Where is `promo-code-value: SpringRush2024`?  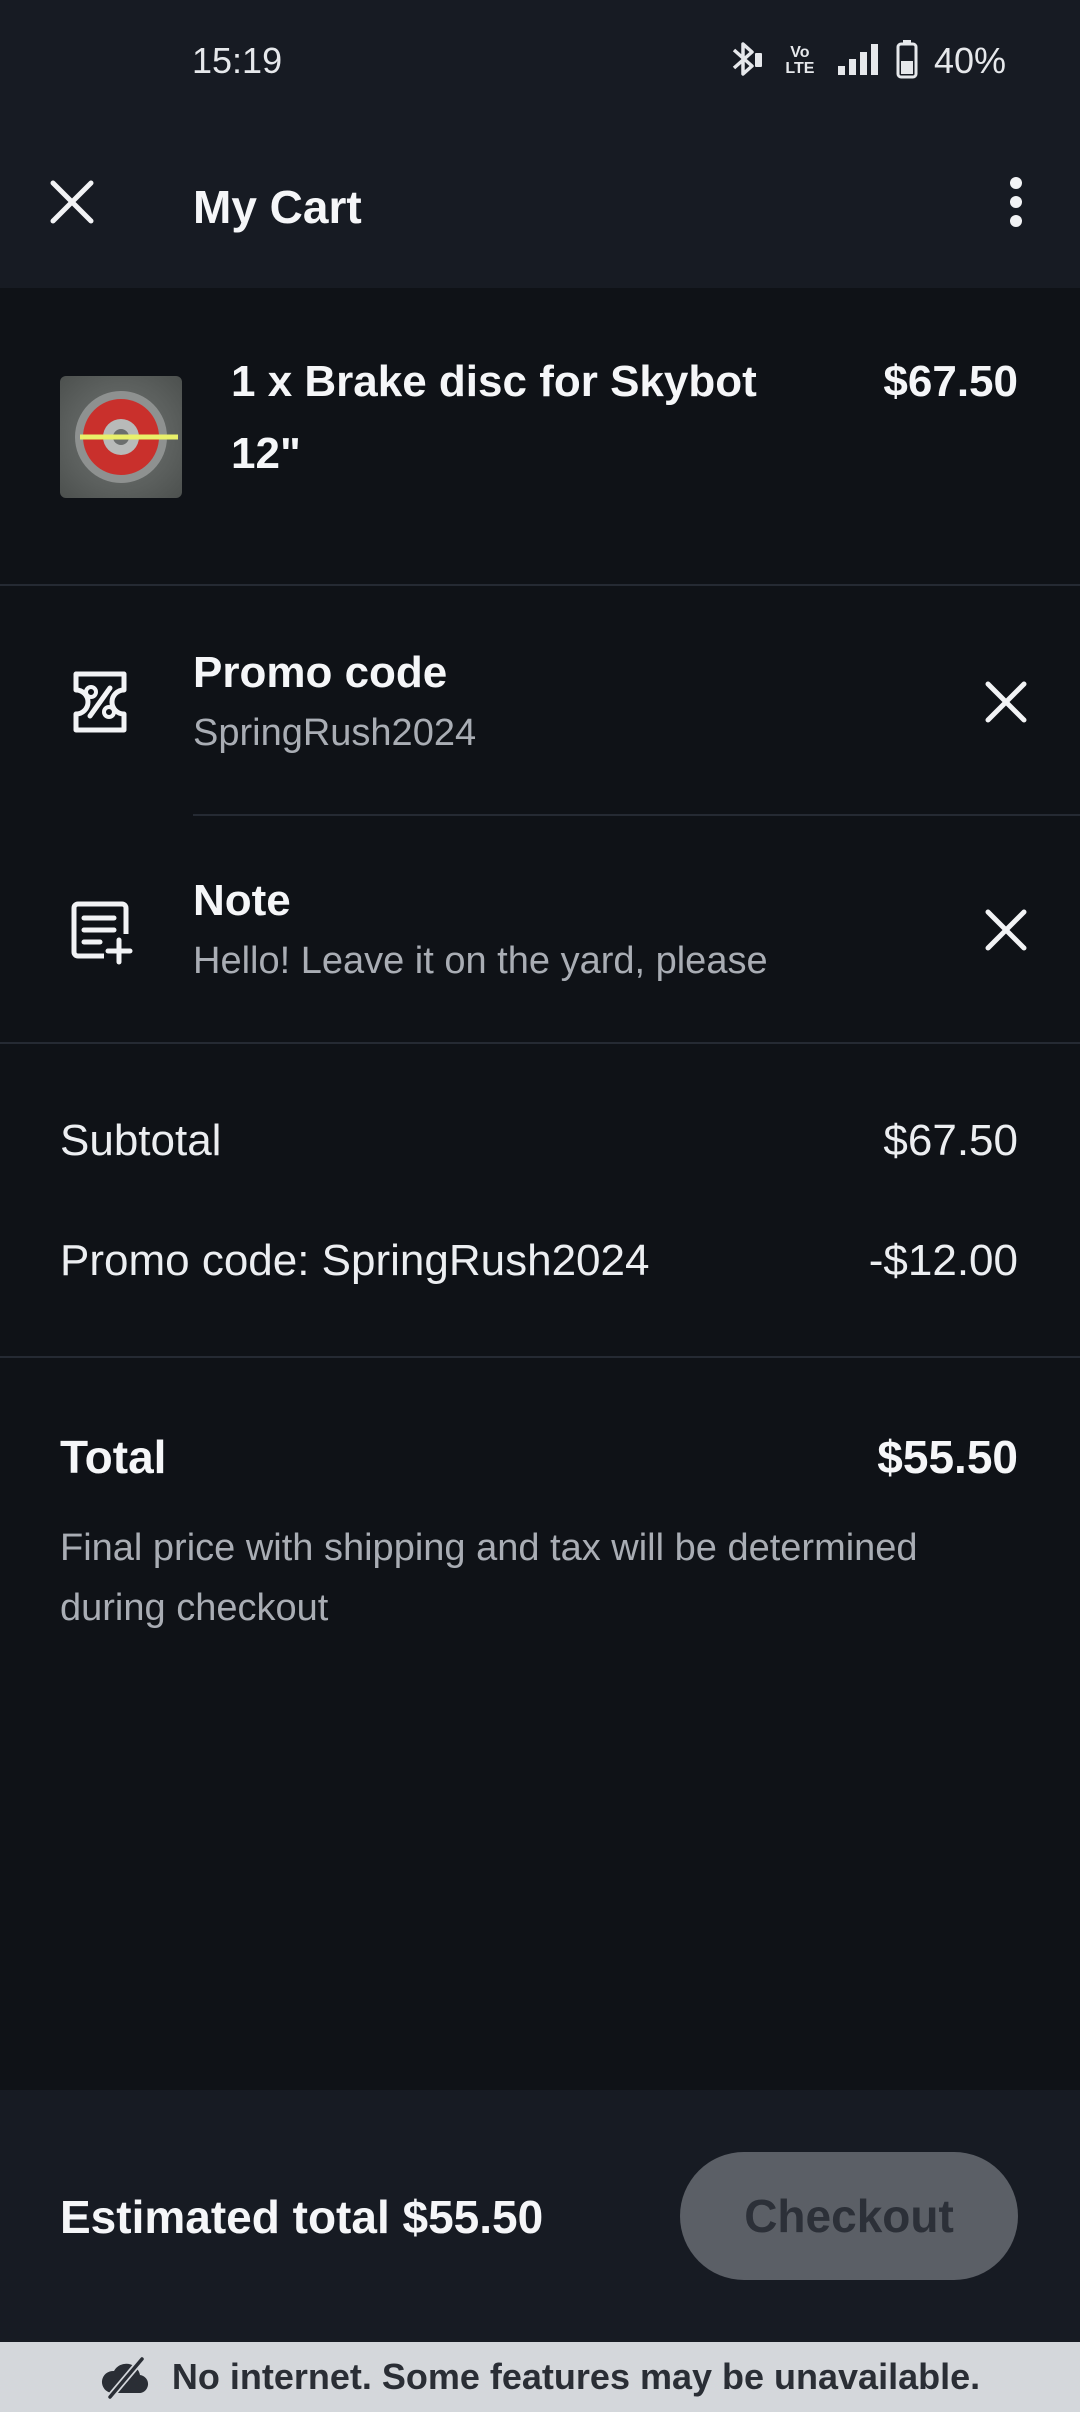 promo-code-value: SpringRush2024 is located at coordinates (335, 733).